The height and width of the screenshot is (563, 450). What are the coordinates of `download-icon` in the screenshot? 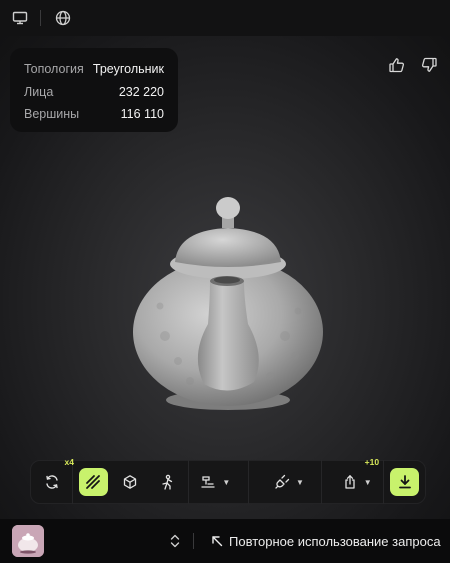 It's located at (404, 482).